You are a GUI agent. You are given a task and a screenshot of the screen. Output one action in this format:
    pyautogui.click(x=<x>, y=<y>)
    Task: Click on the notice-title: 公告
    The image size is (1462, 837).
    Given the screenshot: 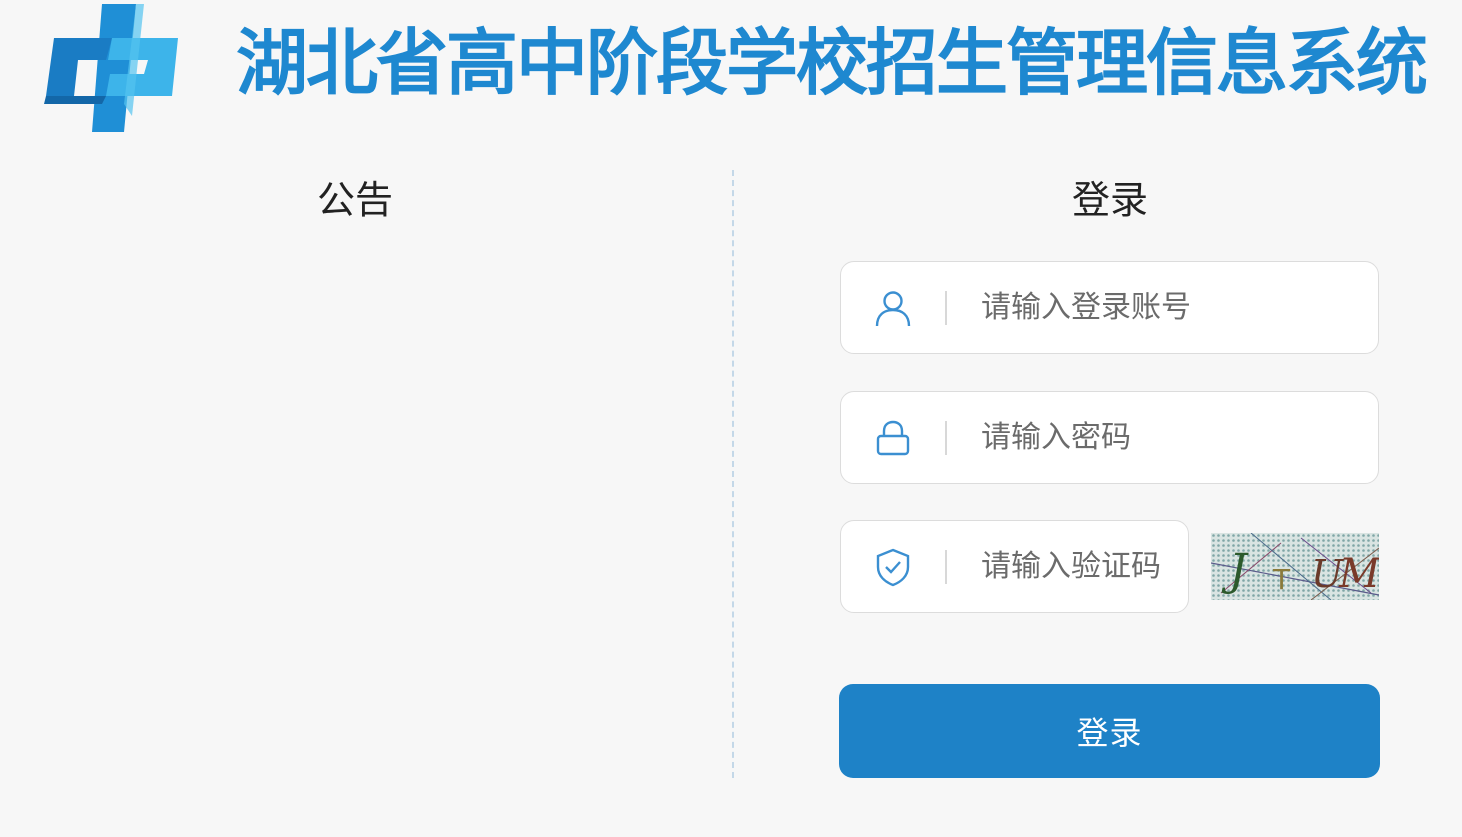 What is the action you would take?
    pyautogui.click(x=354, y=200)
    